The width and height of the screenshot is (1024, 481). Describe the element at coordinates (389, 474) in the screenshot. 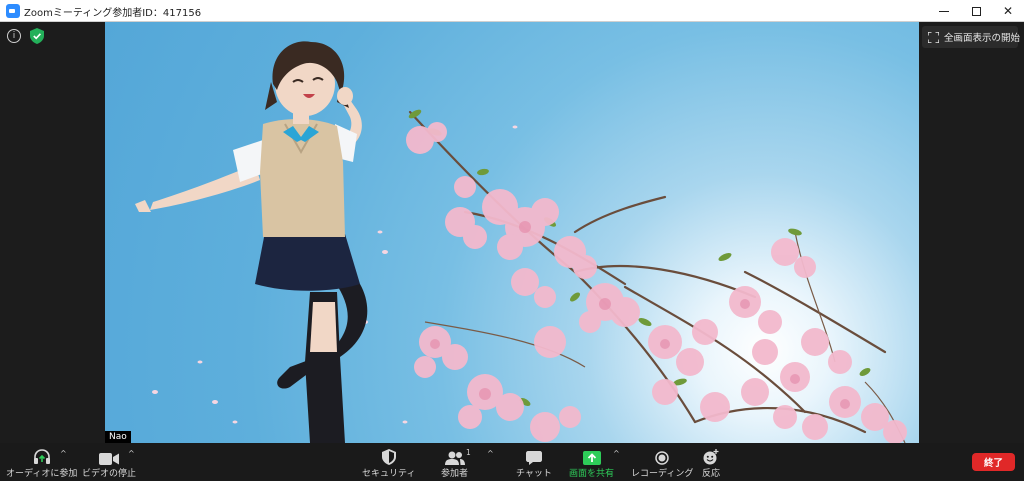

I see `security-label: セキュリティ` at that location.